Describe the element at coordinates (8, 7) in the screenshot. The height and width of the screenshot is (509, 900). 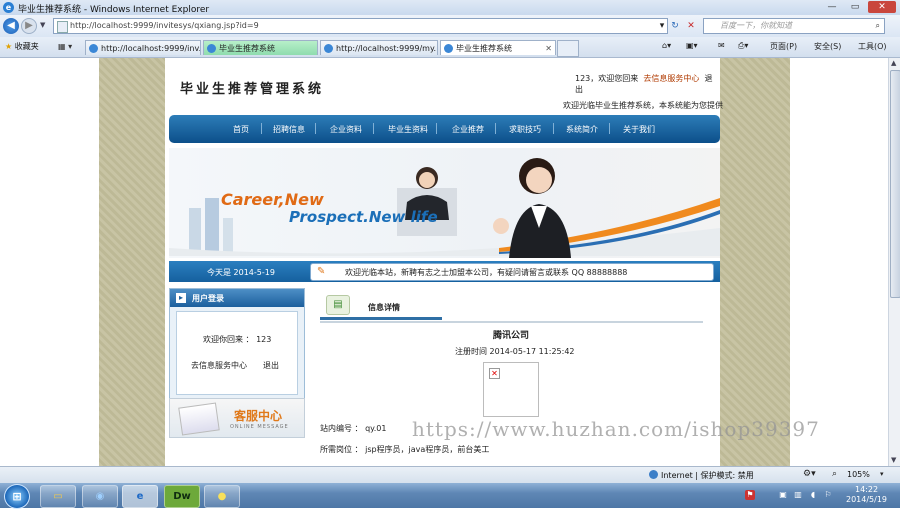
I see `ie-icon: e` at that location.